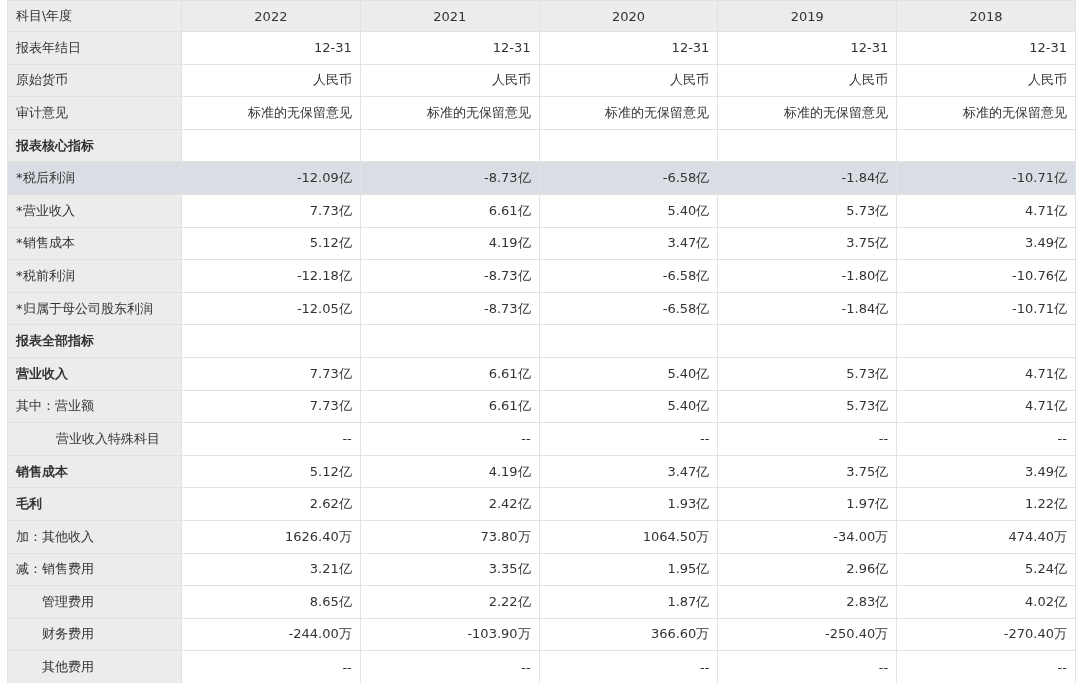  I want to click on row-label: 毛利, so click(94, 504).